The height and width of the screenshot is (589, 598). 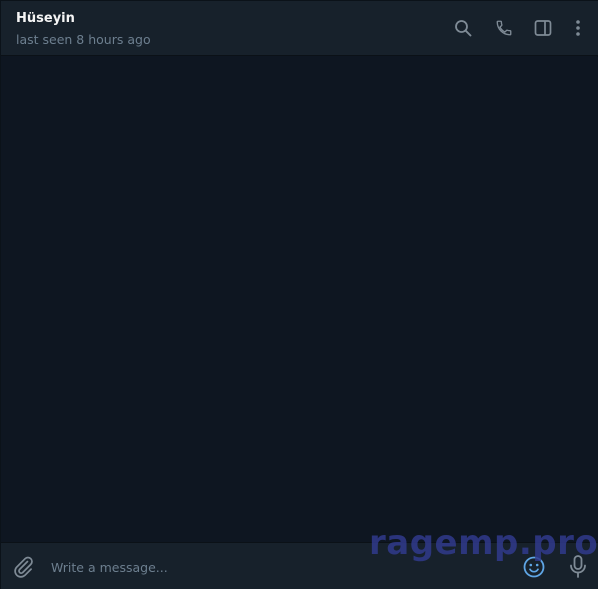 What do you see at coordinates (83, 39) in the screenshot?
I see `peer-status: last seen 8 hours ago` at bounding box center [83, 39].